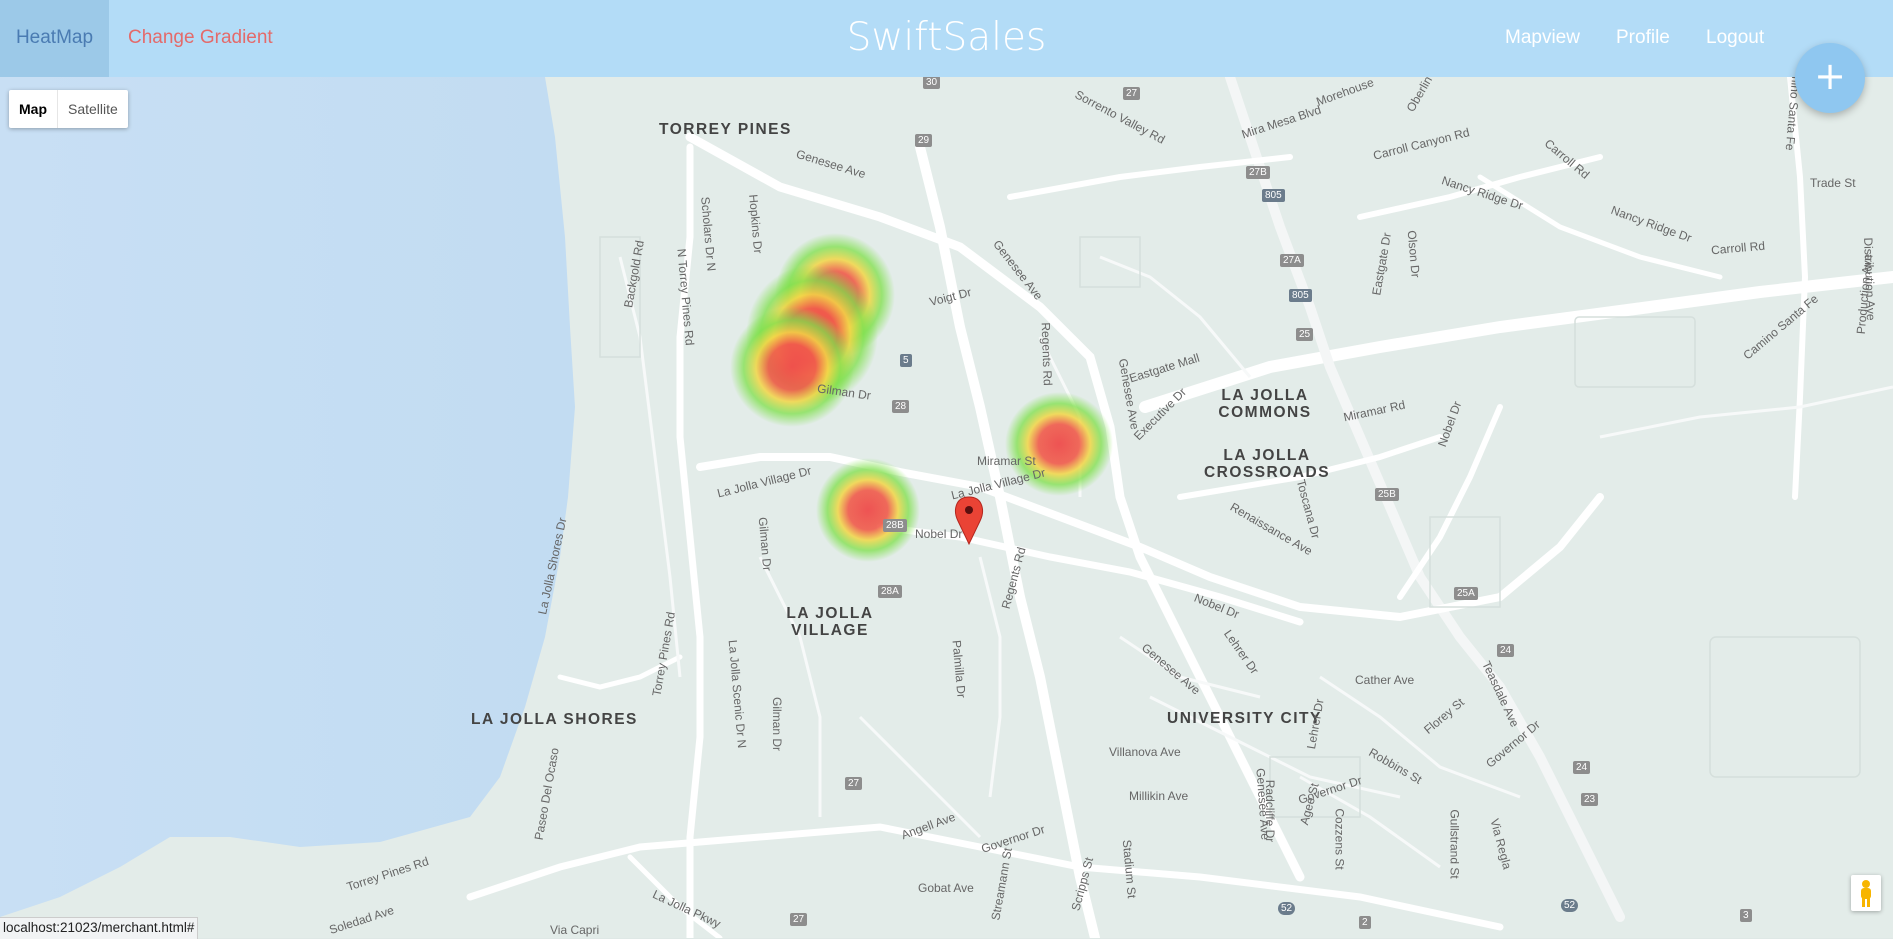 The image size is (1893, 939). What do you see at coordinates (1159, 796) in the screenshot?
I see `street-label: Millikin Ave` at bounding box center [1159, 796].